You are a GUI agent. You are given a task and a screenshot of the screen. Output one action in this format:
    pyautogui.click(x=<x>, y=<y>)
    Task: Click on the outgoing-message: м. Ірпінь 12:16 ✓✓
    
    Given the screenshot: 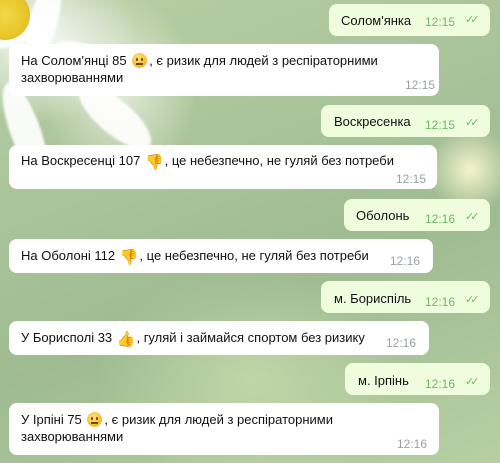 What is the action you would take?
    pyautogui.click(x=417, y=379)
    